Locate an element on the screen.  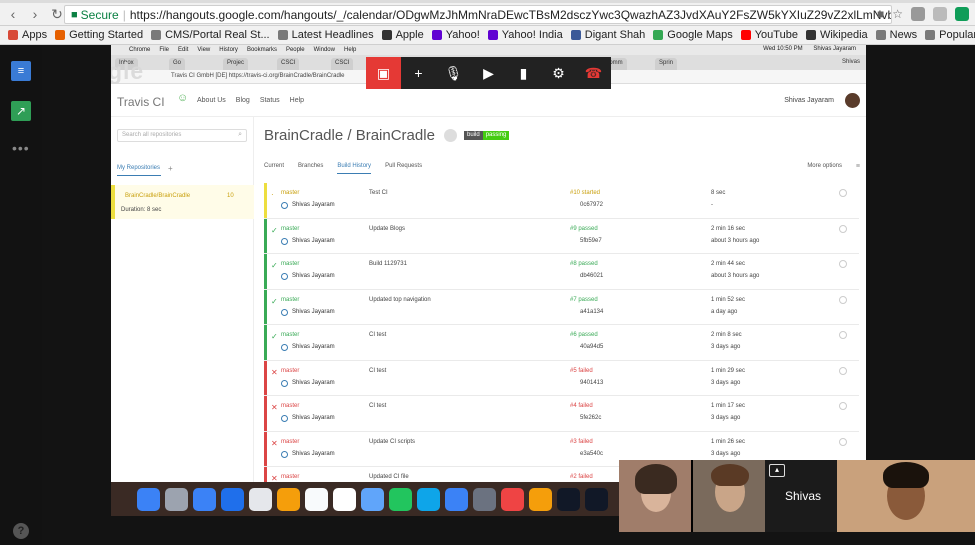
bookmark-item: Google Maps is located at coordinates (693, 35).